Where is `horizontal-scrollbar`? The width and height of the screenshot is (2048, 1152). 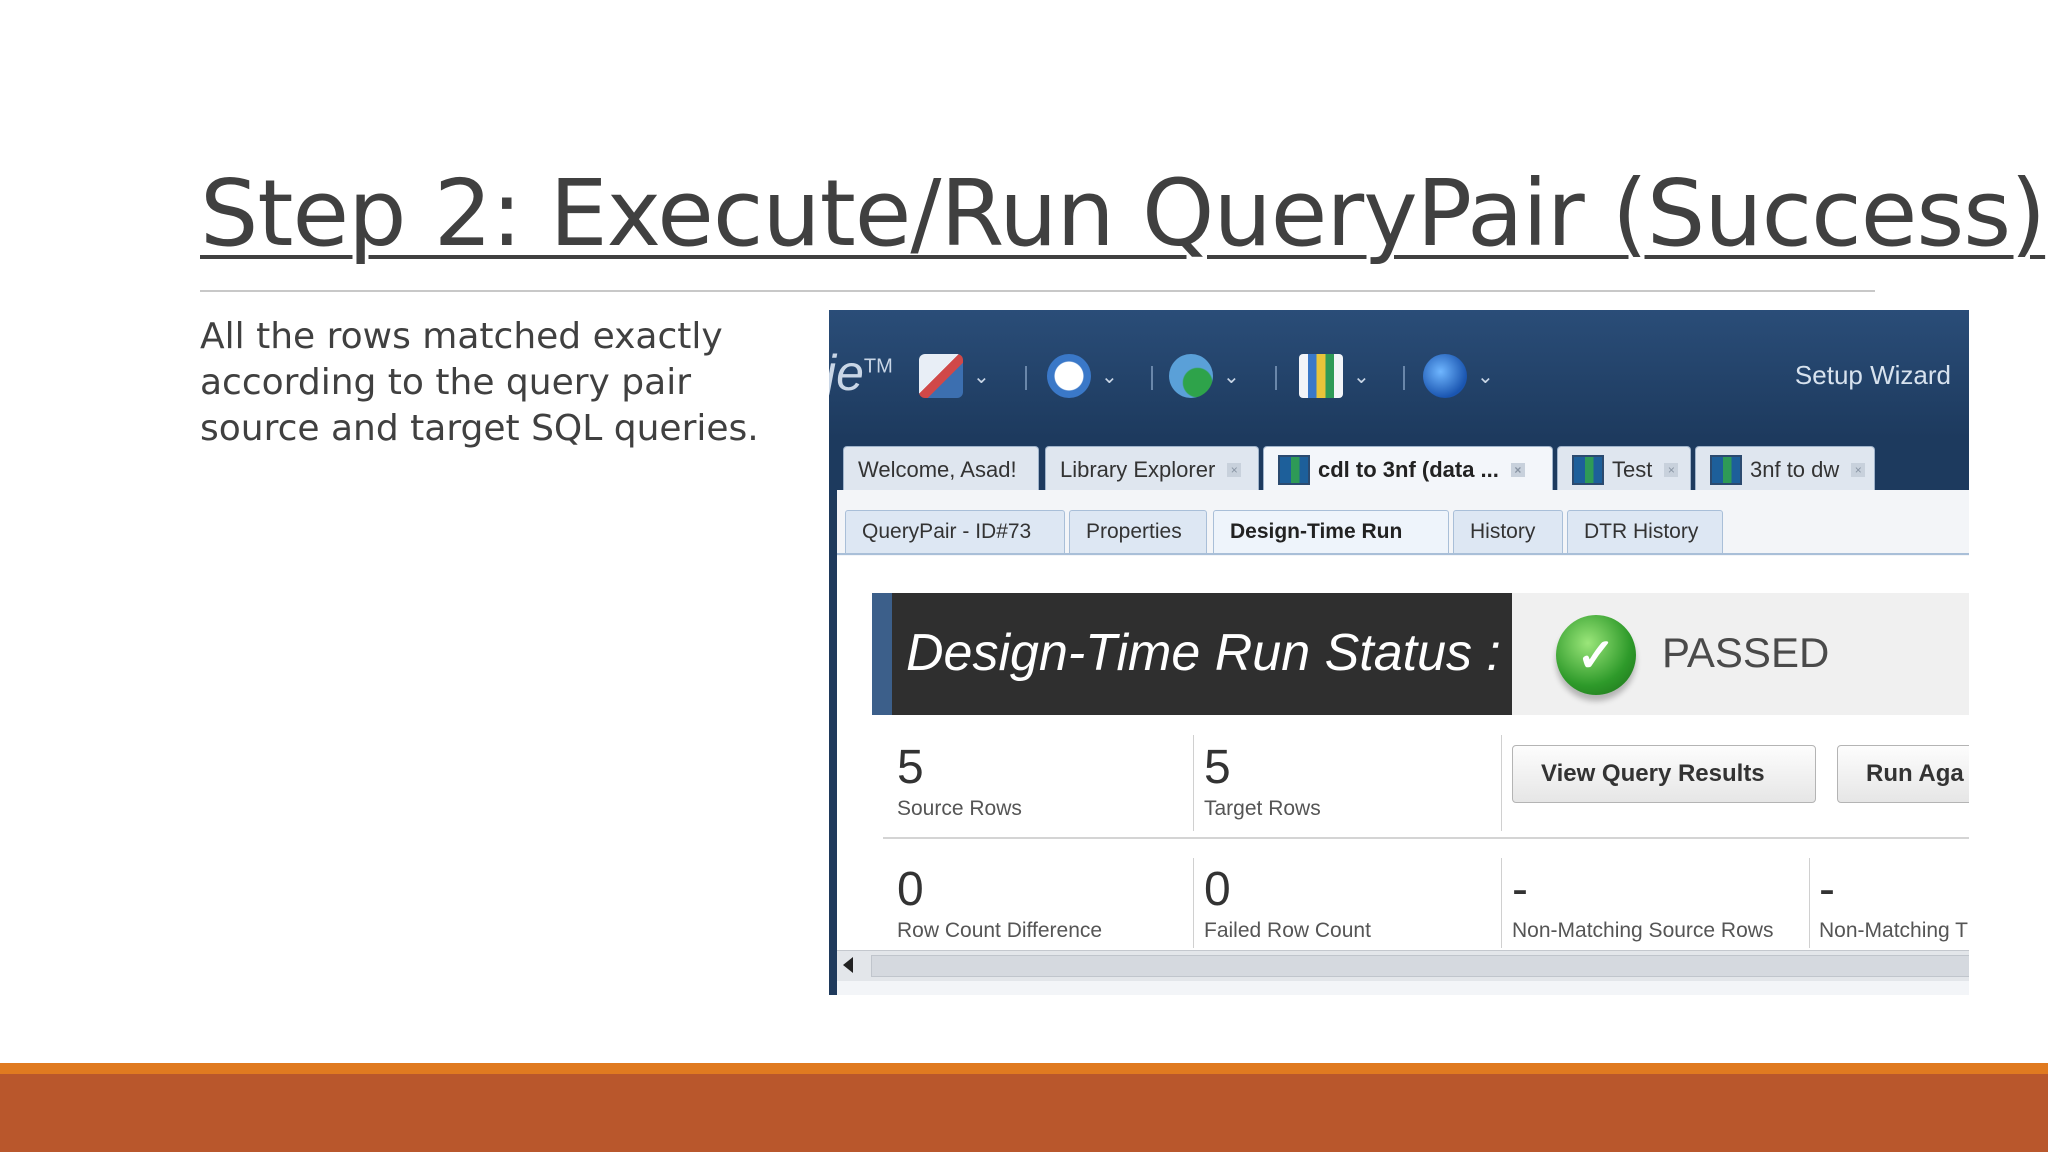 horizontal-scrollbar is located at coordinates (1403, 965).